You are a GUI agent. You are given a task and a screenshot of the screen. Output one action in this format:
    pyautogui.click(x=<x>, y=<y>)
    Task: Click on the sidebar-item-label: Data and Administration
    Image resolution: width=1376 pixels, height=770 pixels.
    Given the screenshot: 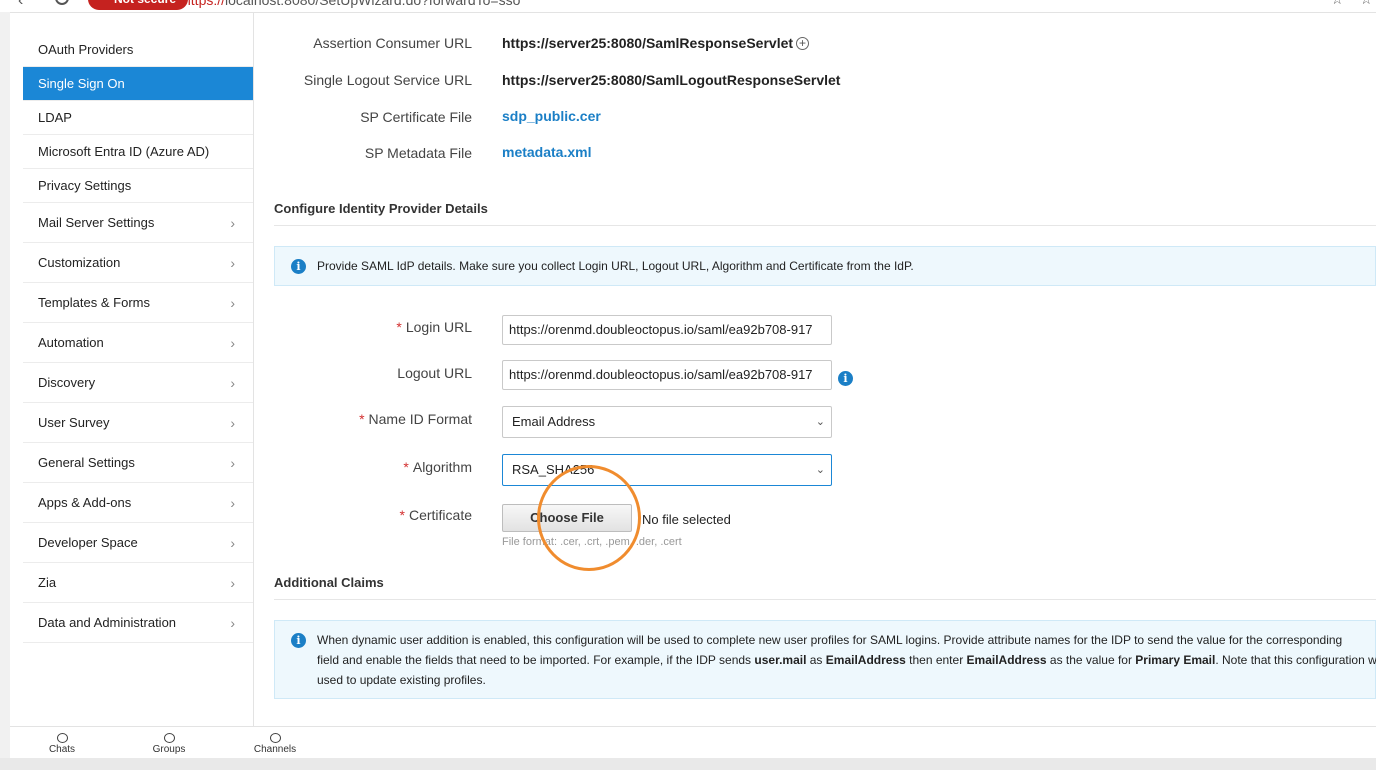 What is the action you would take?
    pyautogui.click(x=107, y=622)
    